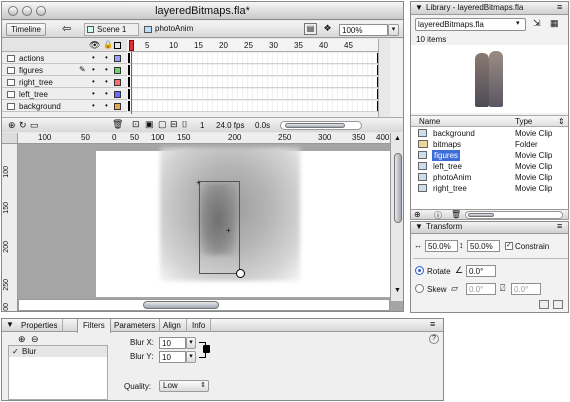 Image resolution: width=570 pixels, height=402 pixels. Describe the element at coordinates (40, 325) in the screenshot. I see `tab-properties: Properties` at that location.